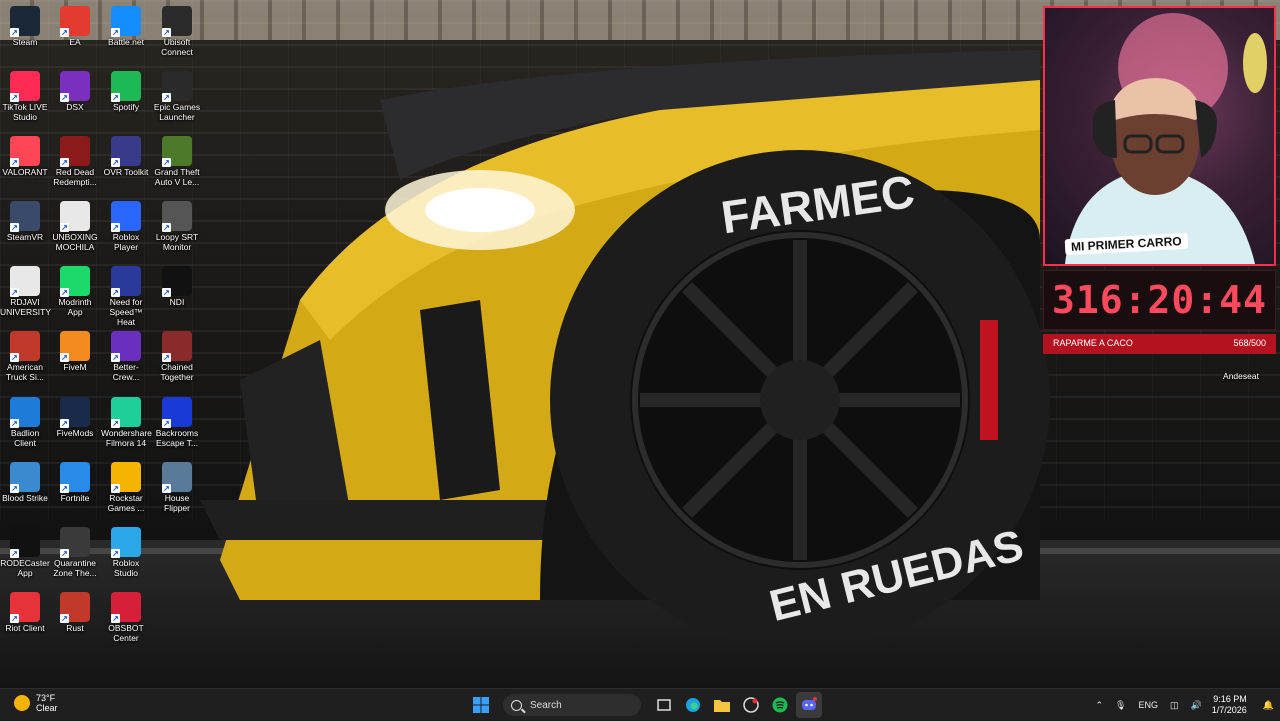 This screenshot has height=721, width=1280. I want to click on edge-taskbar-button, so click(693, 705).